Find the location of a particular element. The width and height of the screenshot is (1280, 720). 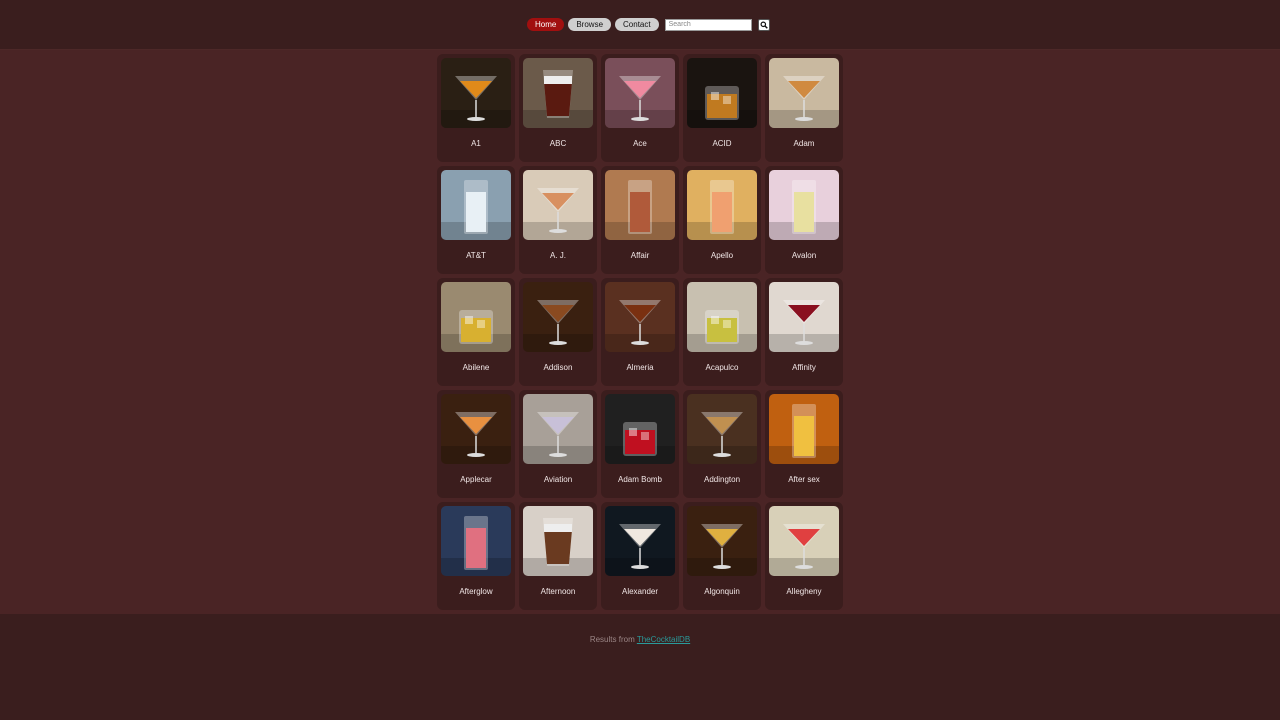

cocktail-name: Almeria is located at coordinates (640, 367).